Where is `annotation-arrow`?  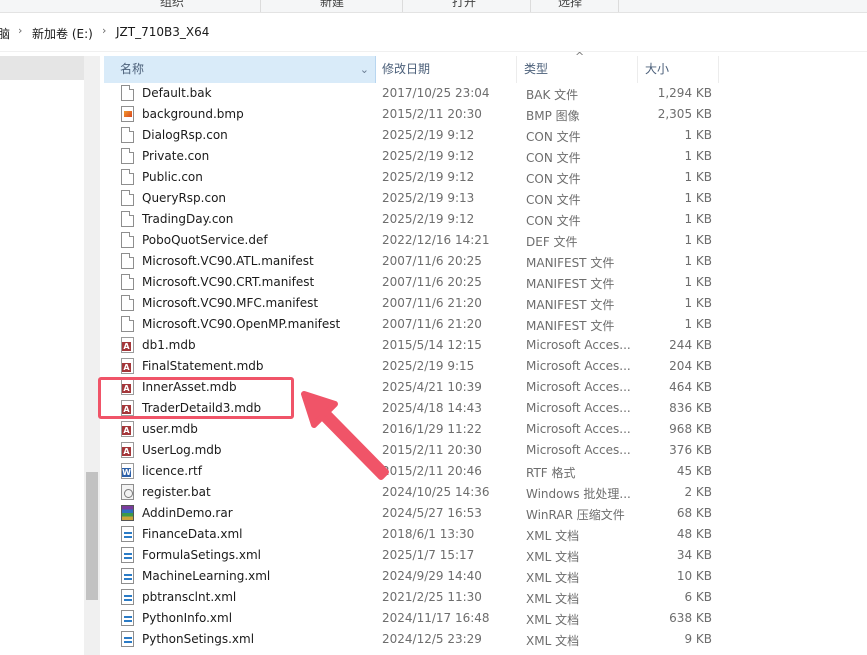
annotation-arrow is located at coordinates (345, 435).